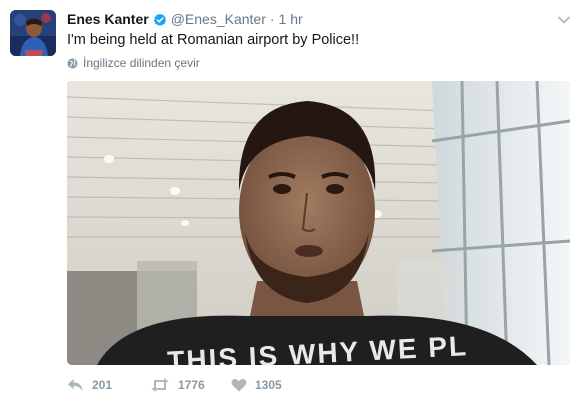  I want to click on reply-icon, so click(75, 385).